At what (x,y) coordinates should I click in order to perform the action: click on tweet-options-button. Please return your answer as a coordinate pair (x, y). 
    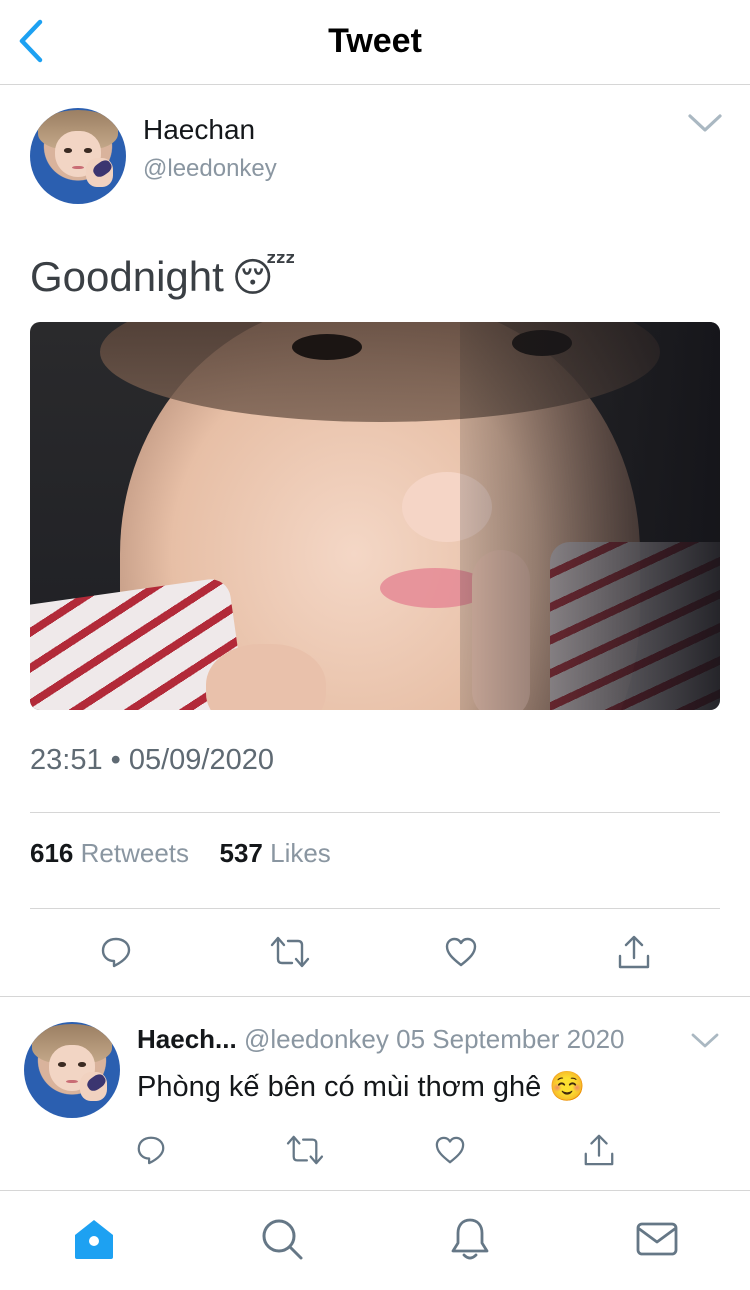
    Looking at the image, I should click on (705, 124).